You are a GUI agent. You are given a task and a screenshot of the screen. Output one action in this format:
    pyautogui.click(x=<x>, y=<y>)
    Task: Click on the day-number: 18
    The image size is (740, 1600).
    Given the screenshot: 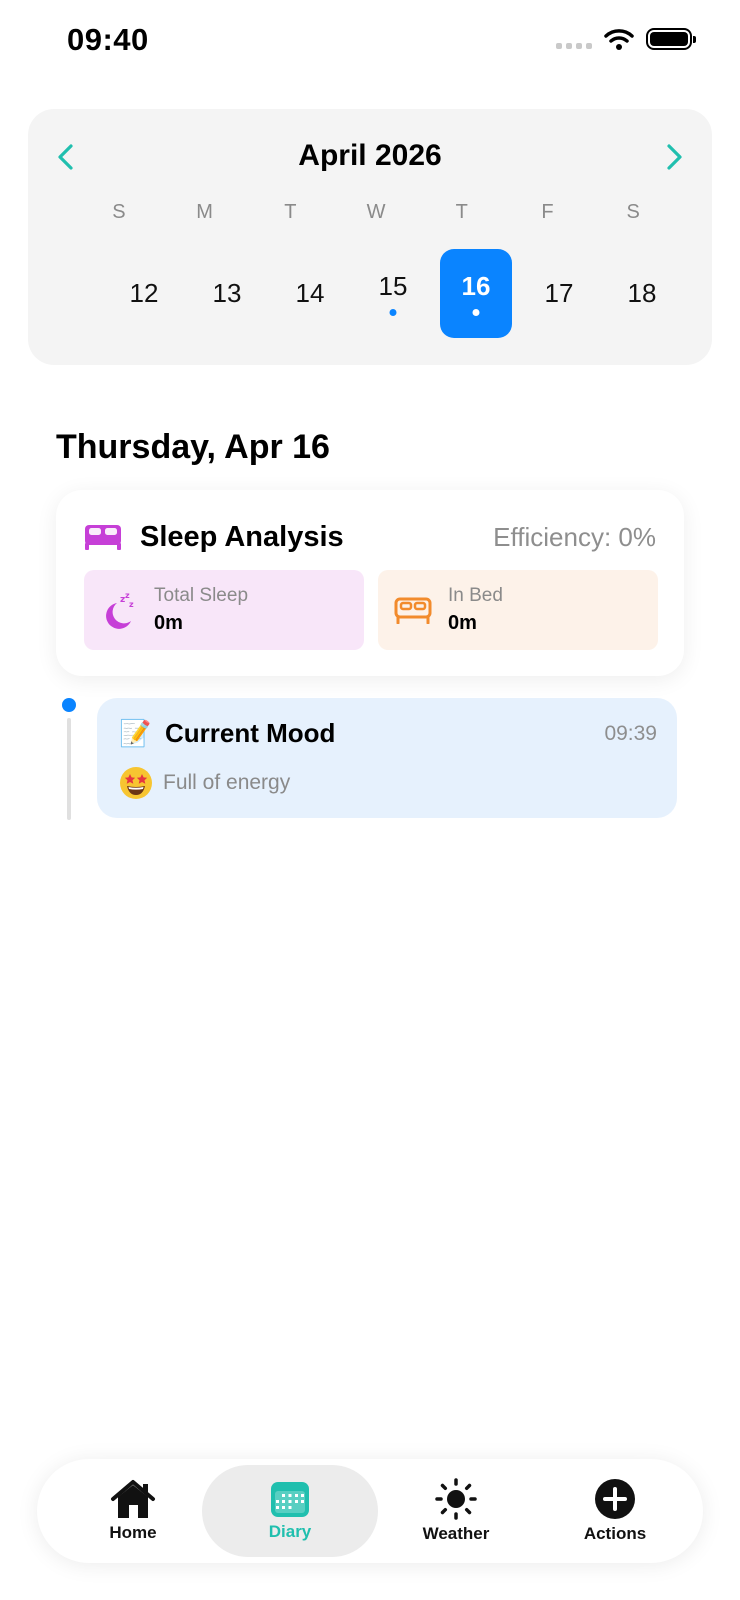 What is the action you would take?
    pyautogui.click(x=642, y=293)
    